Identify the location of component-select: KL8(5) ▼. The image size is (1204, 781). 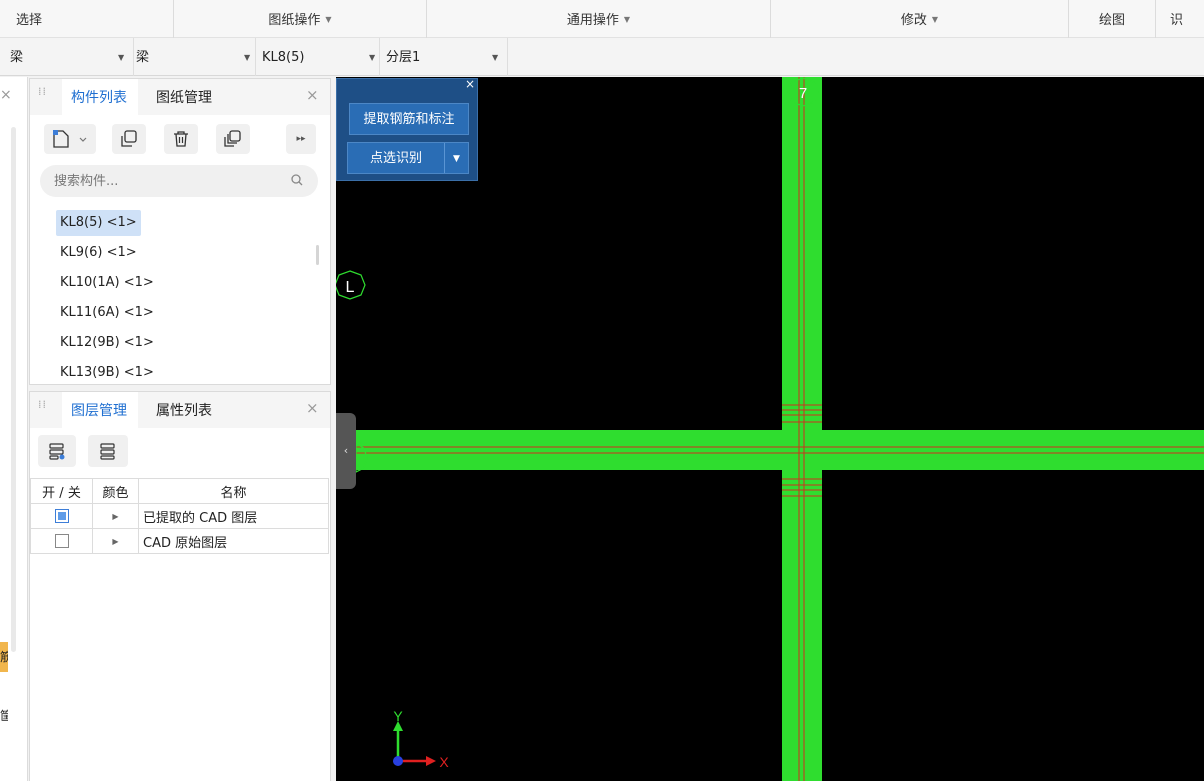
(318, 57).